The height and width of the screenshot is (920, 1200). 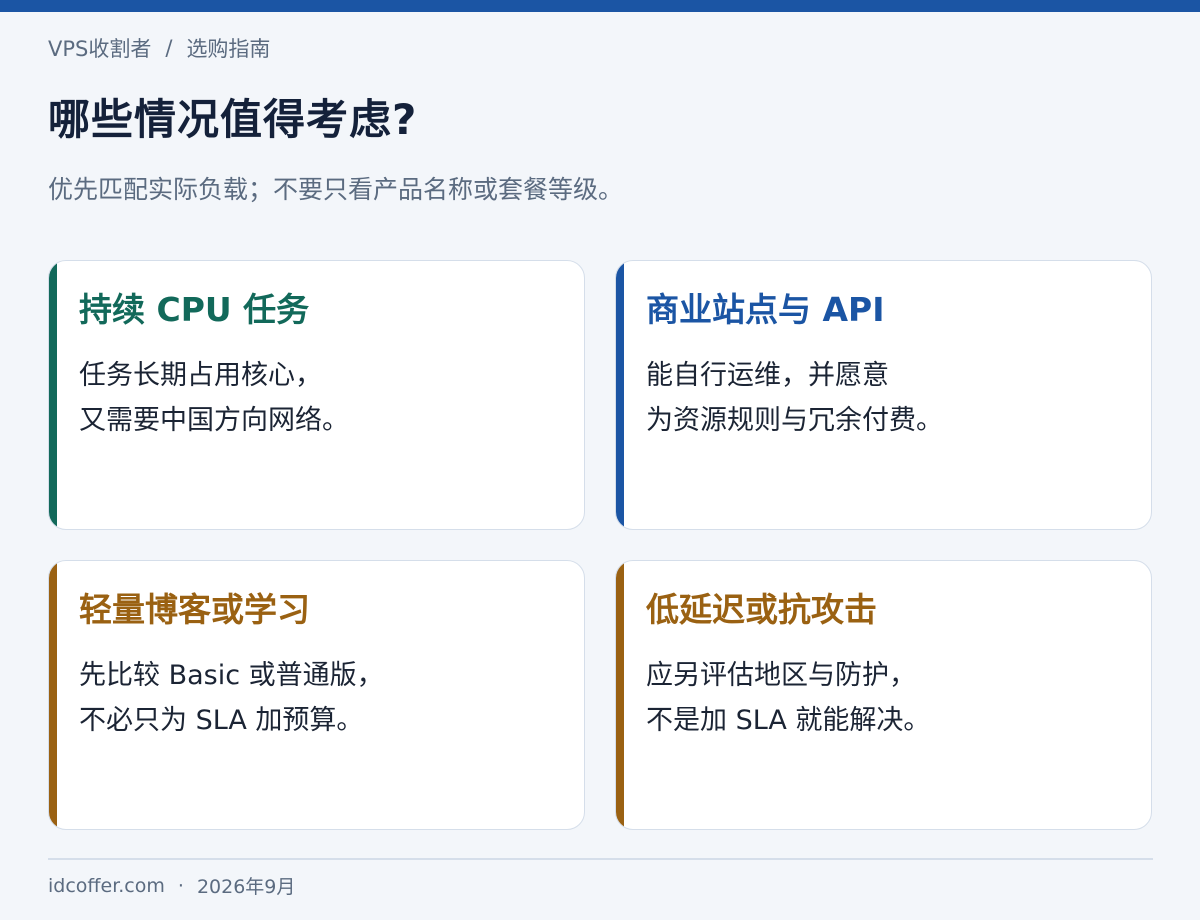 What do you see at coordinates (788, 720) in the screenshot?
I see `card-body-line: 不是加 SLA 就能解决。` at bounding box center [788, 720].